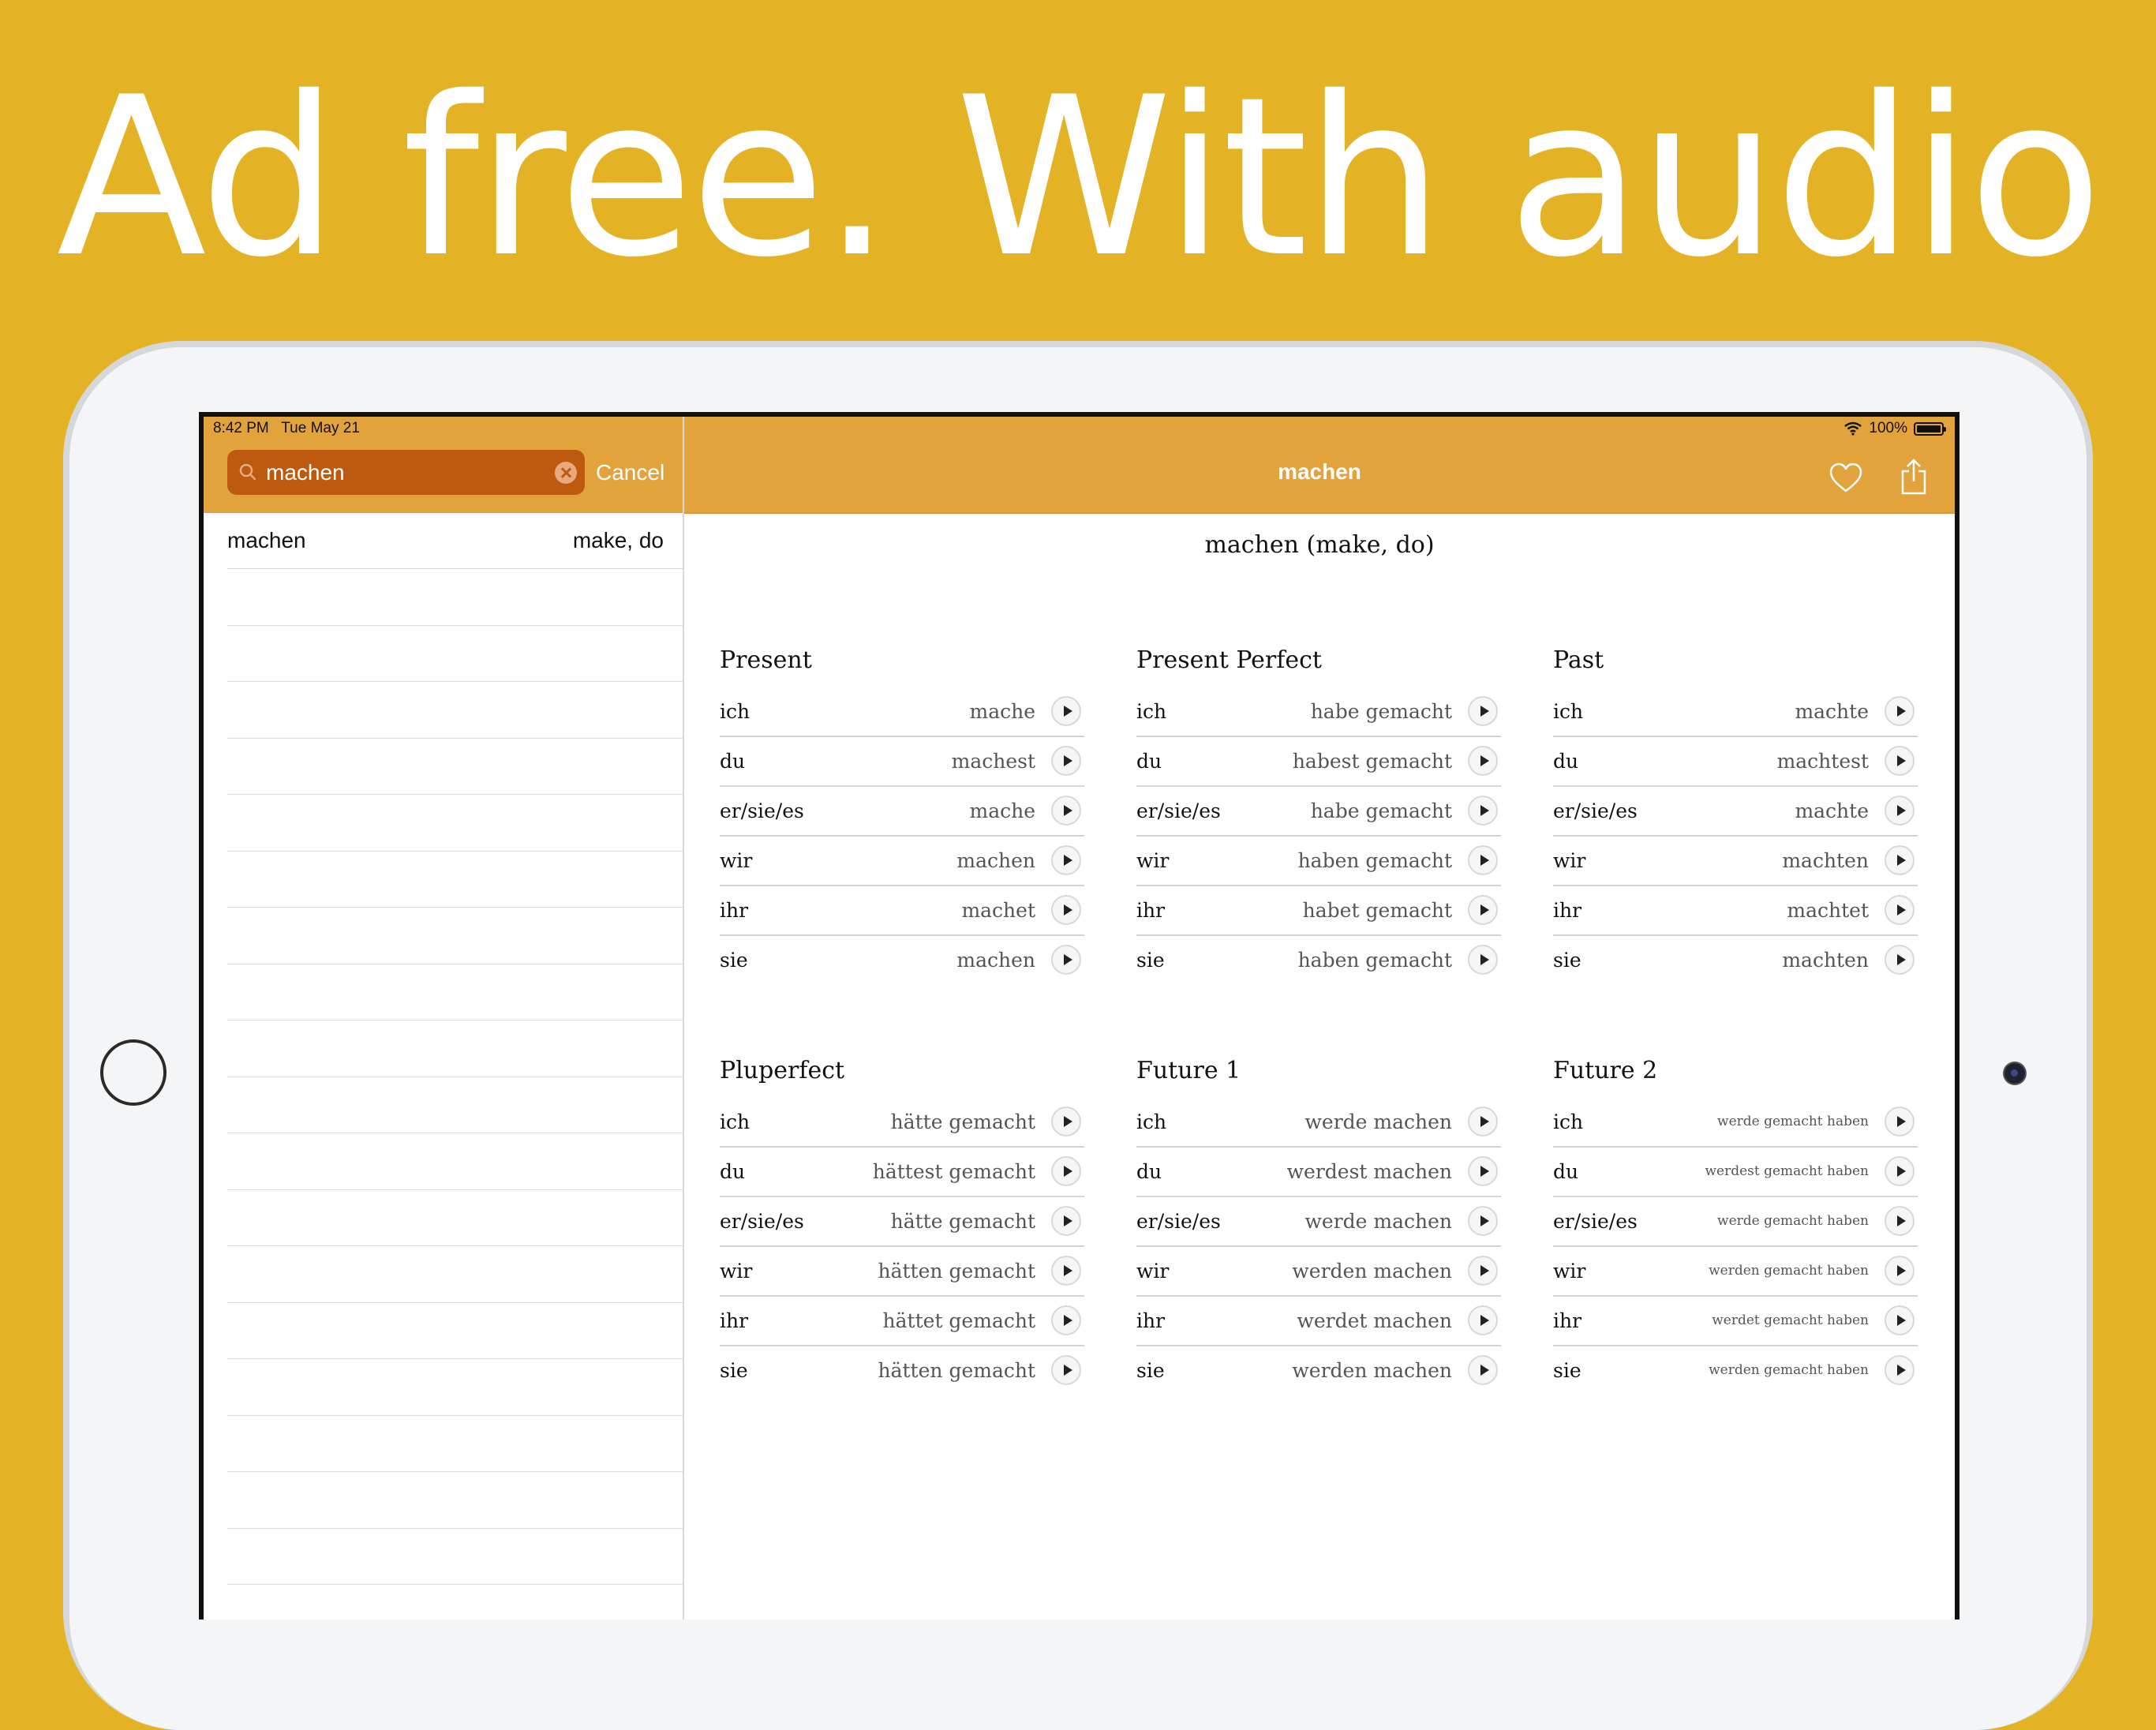  Describe the element at coordinates (1318, 1123) in the screenshot. I see `conjugation-row: ich werde machen` at that location.